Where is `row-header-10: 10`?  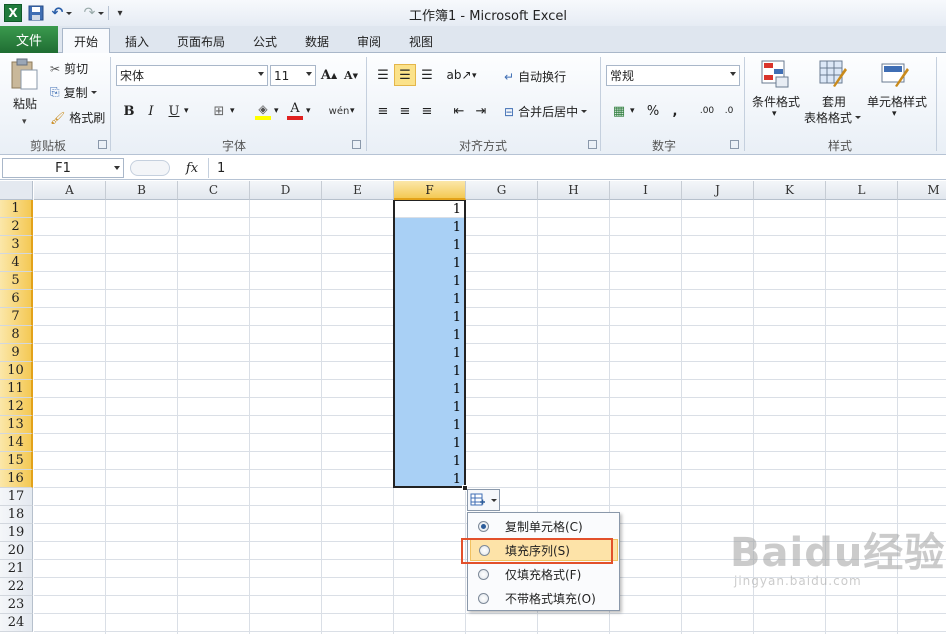 row-header-10: 10 is located at coordinates (16, 371).